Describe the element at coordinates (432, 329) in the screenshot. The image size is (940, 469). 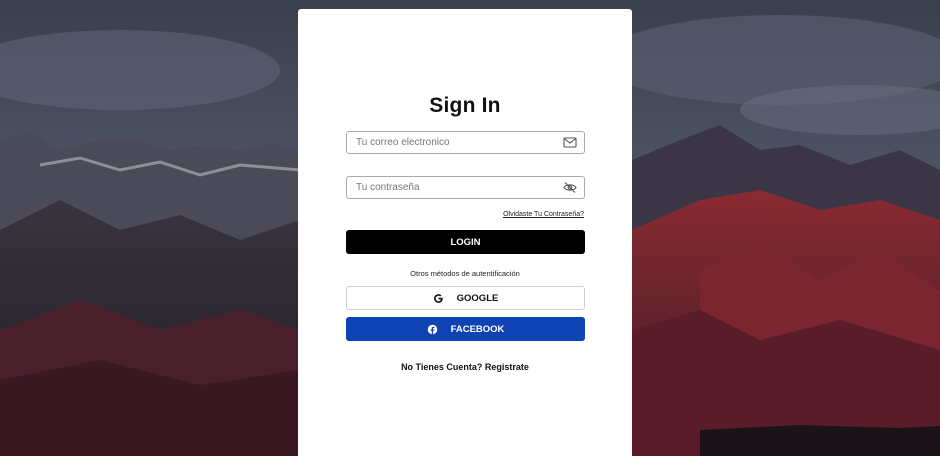
I see `facebook-icon` at that location.